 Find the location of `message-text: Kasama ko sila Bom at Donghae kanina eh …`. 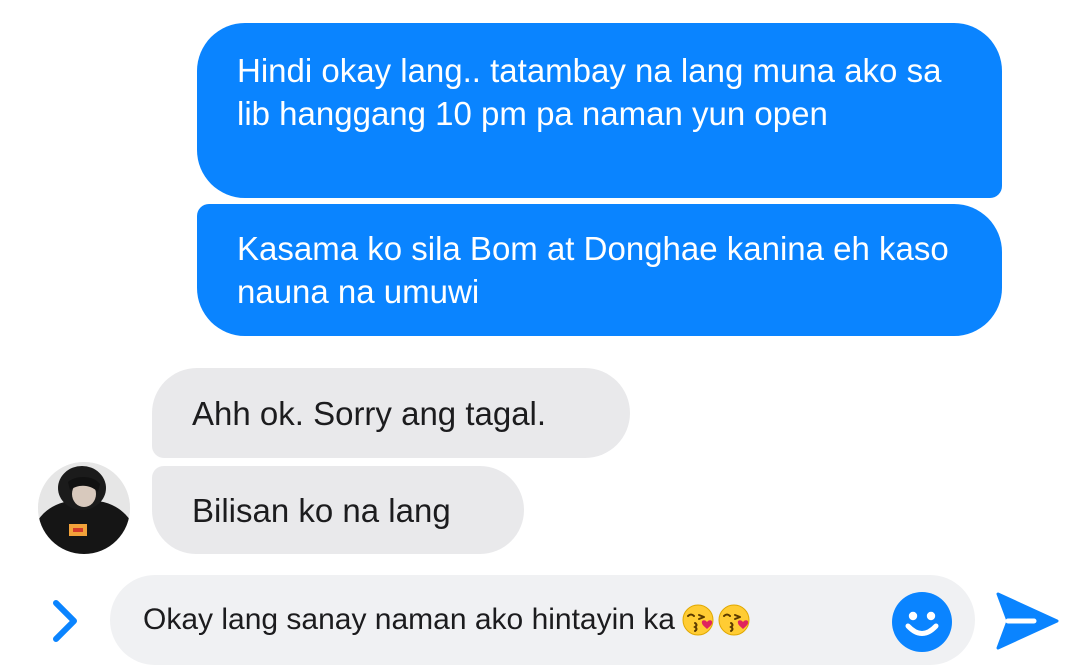

message-text: Kasama ko sila Bom at Donghae kanina eh … is located at coordinates (593, 270).